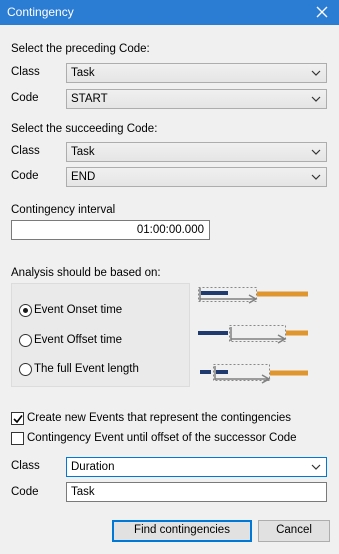 This screenshot has width=339, height=554. I want to click on result-class-value: Duration, so click(93, 467).